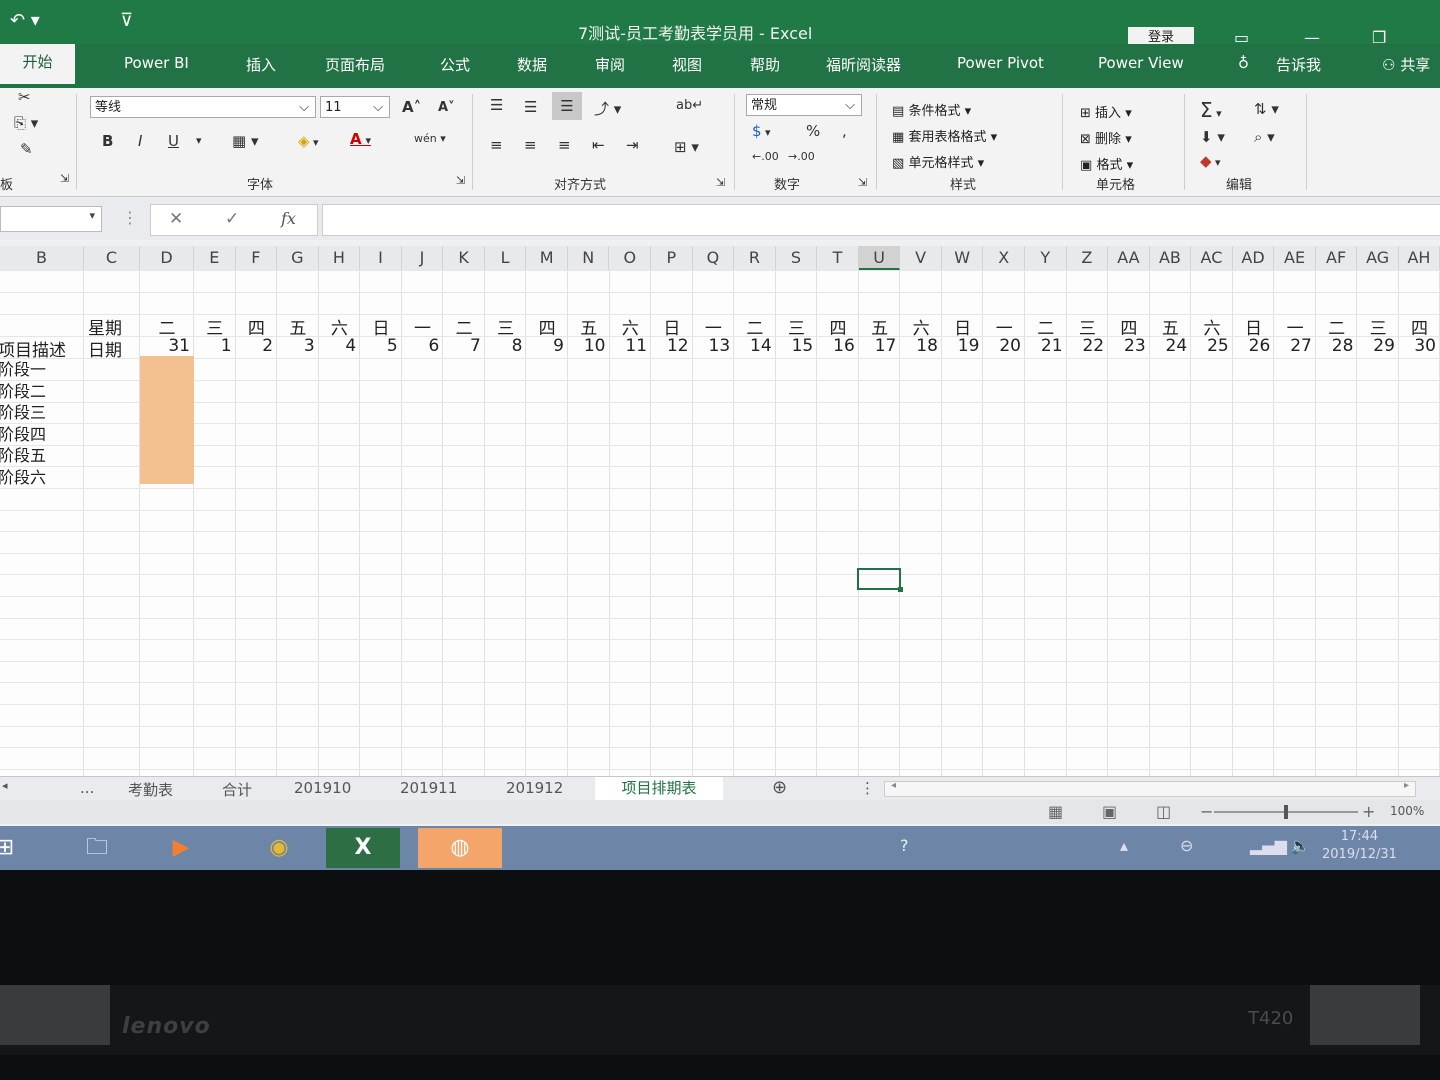  I want to click on sheet-tab-attendance: 考勤表, so click(150, 789).